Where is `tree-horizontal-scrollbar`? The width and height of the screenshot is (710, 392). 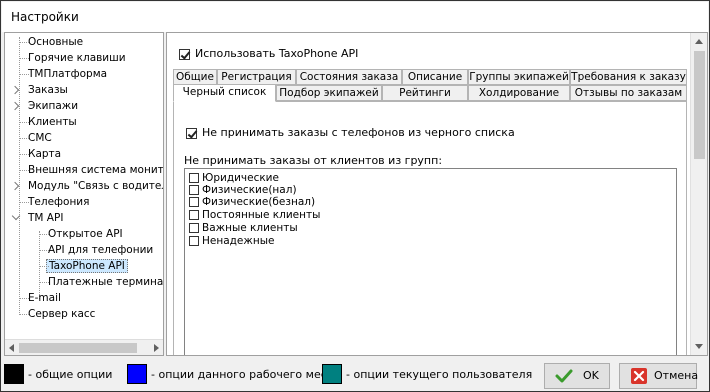 tree-horizontal-scrollbar is located at coordinates (84, 347).